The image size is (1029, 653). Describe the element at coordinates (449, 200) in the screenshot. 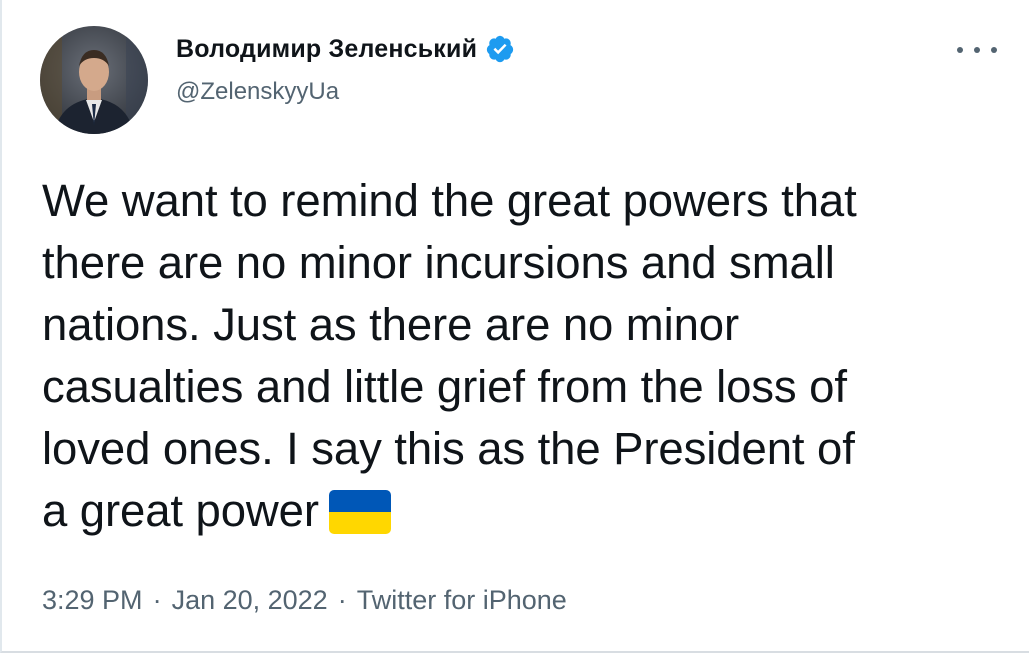

I see `tweet-text-line: We want to remind the great powers that` at that location.